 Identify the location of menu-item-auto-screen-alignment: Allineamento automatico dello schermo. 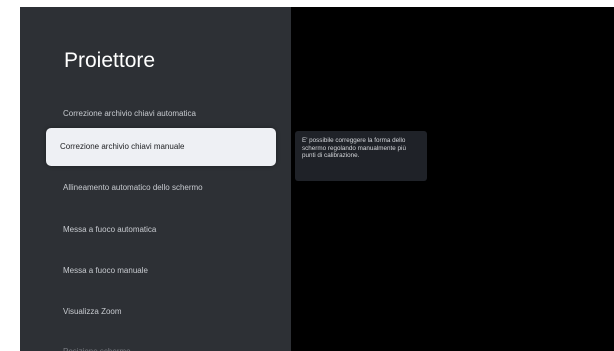
(133, 188).